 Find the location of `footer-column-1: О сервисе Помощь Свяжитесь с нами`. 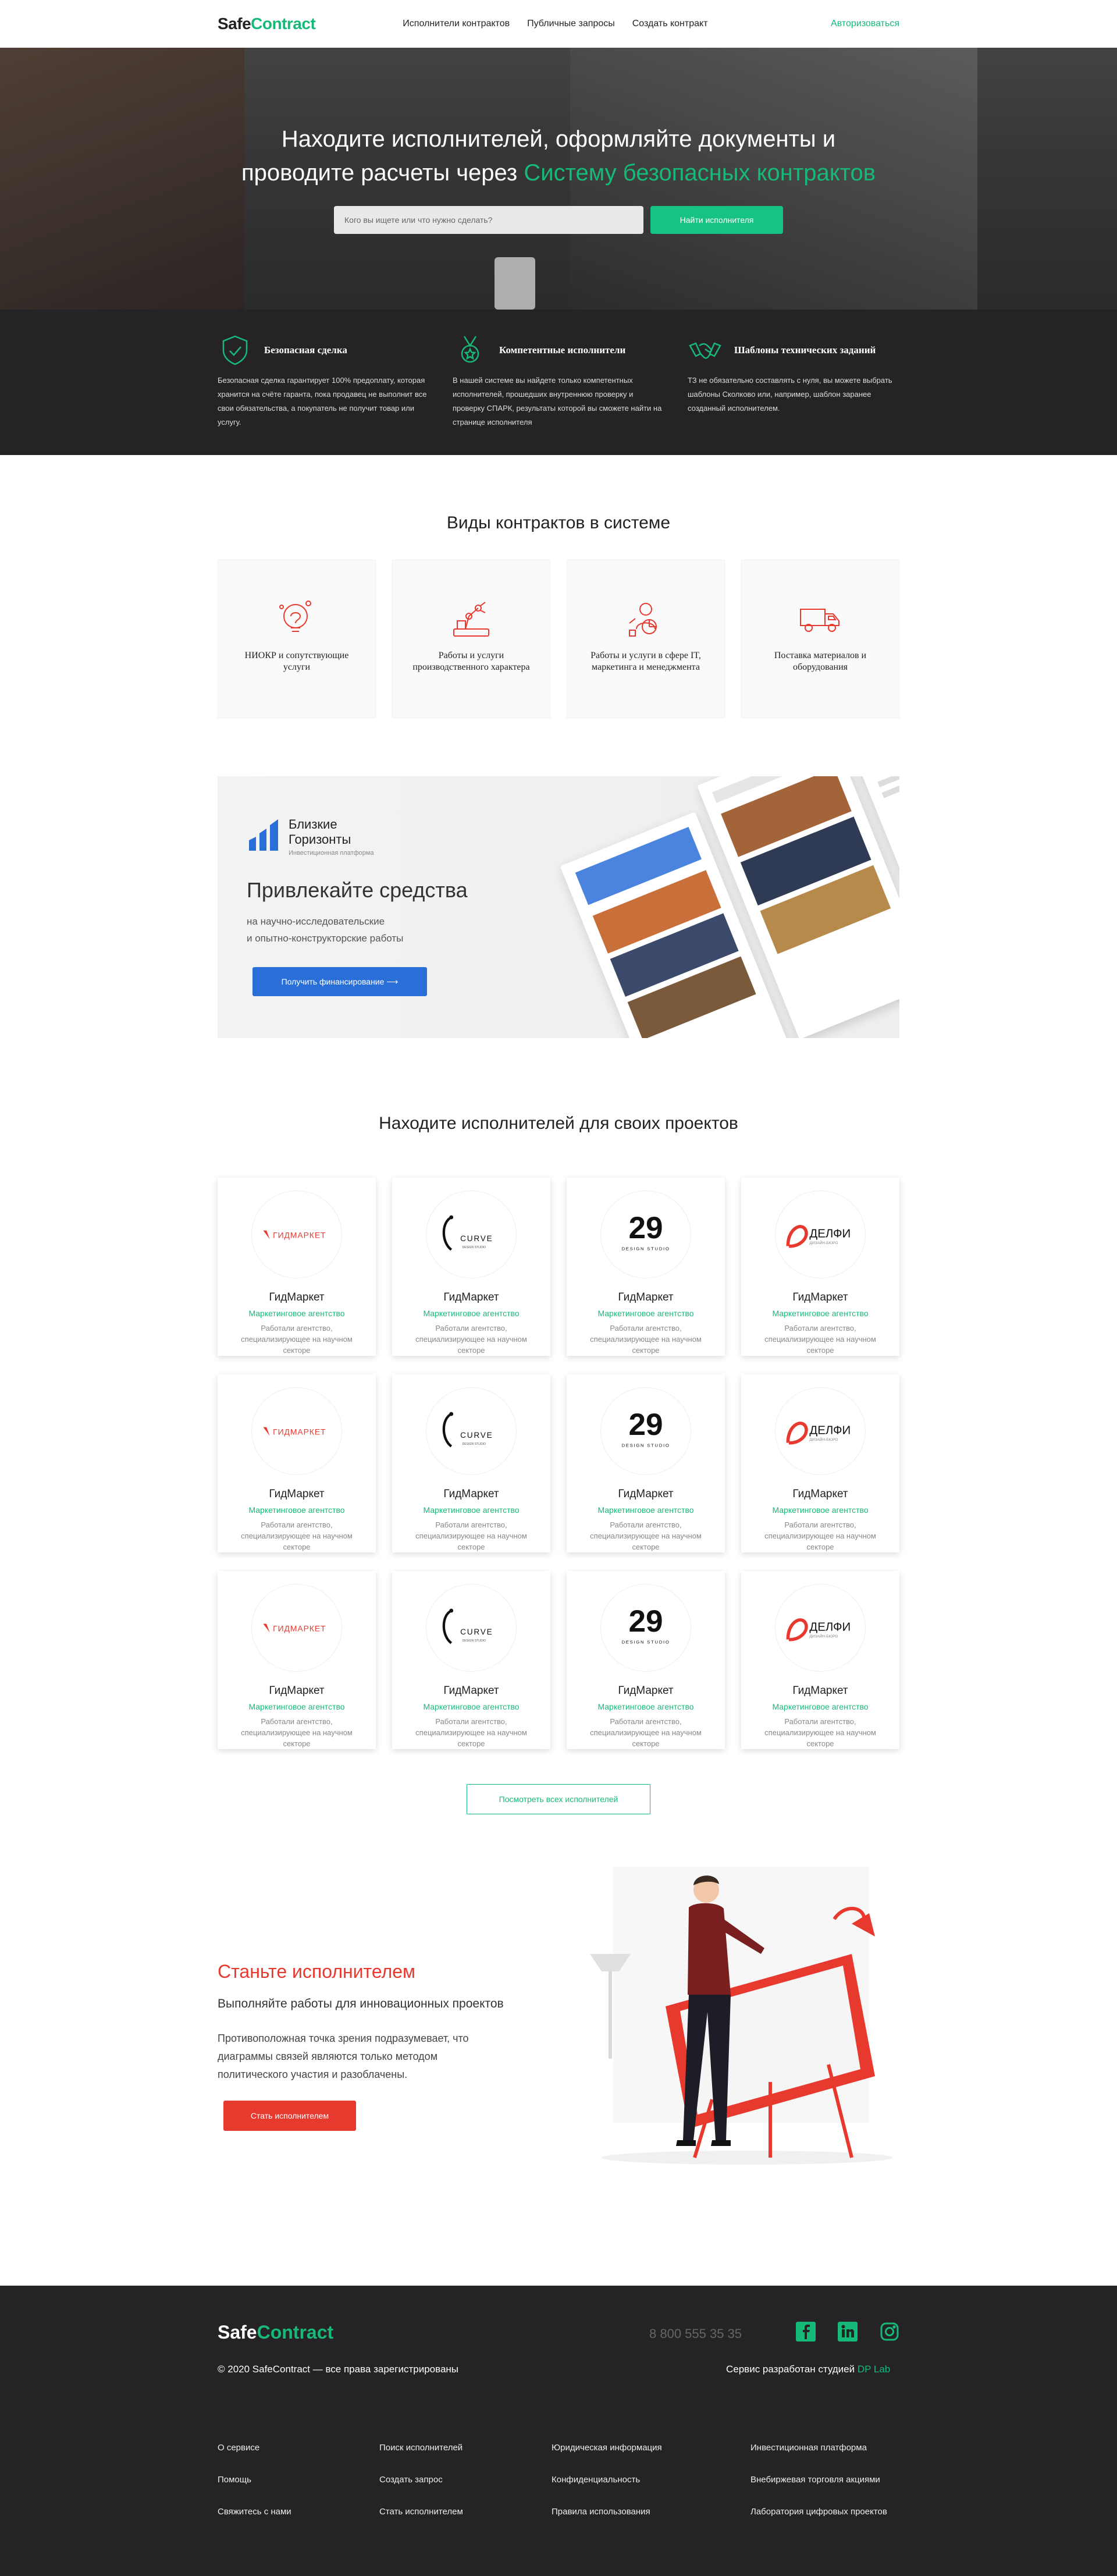

footer-column-1: О сервисе Помощь Свяжитесь с нами is located at coordinates (298, 2480).